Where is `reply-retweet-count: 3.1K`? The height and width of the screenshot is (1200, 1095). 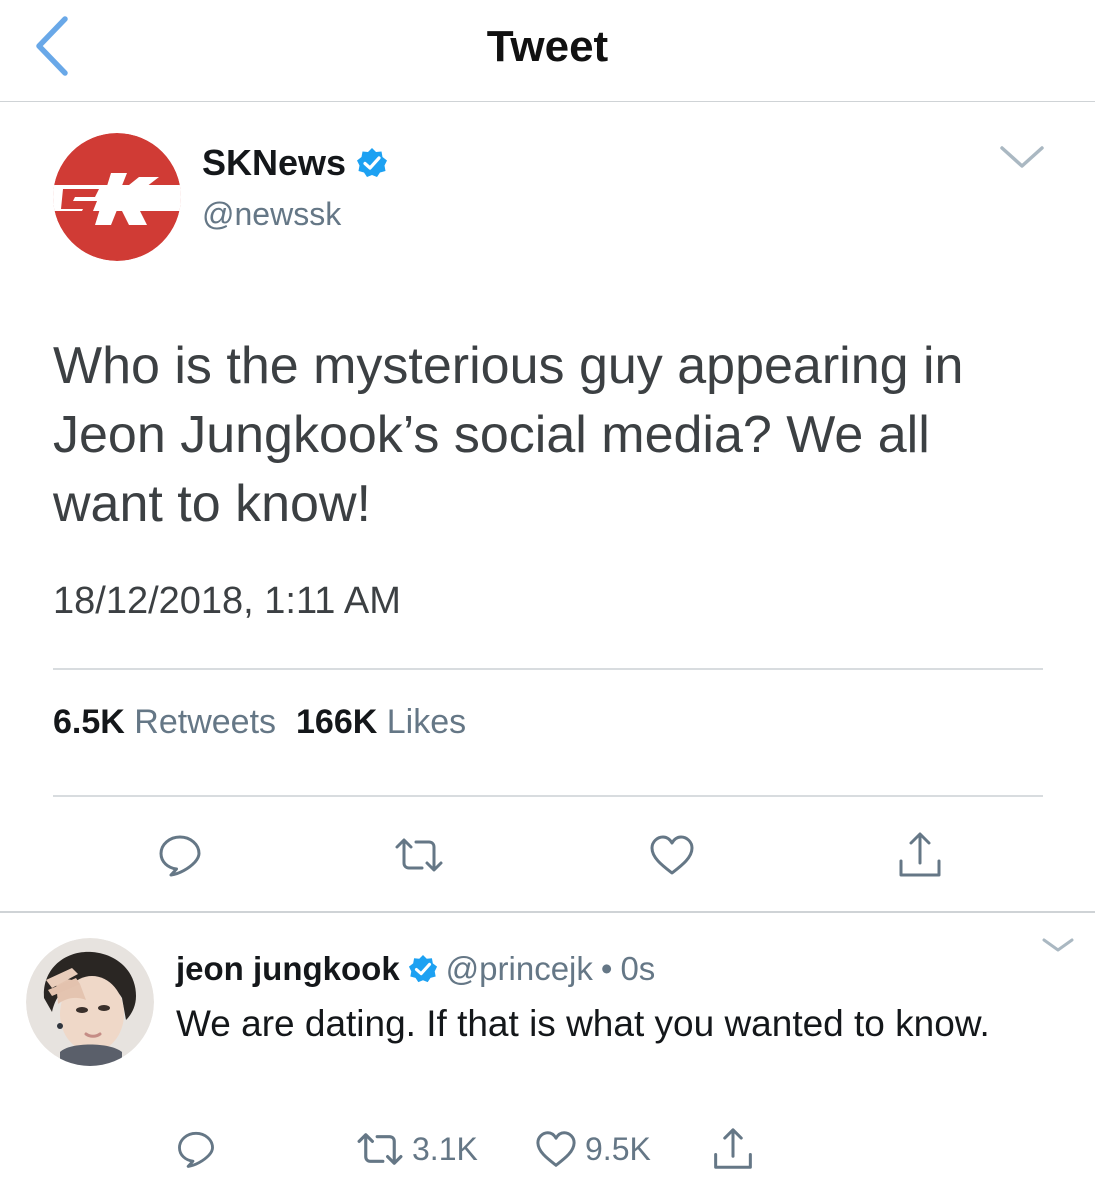 reply-retweet-count: 3.1K is located at coordinates (445, 1148).